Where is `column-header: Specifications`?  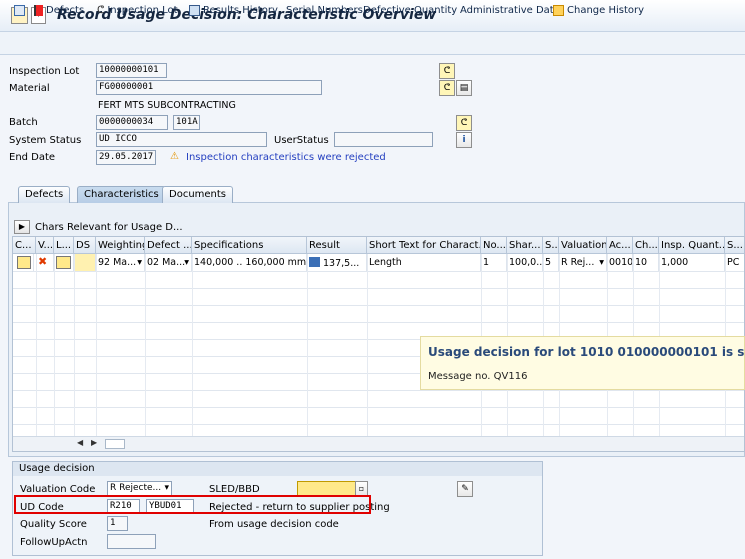
column-header: Specifications is located at coordinates (249, 245).